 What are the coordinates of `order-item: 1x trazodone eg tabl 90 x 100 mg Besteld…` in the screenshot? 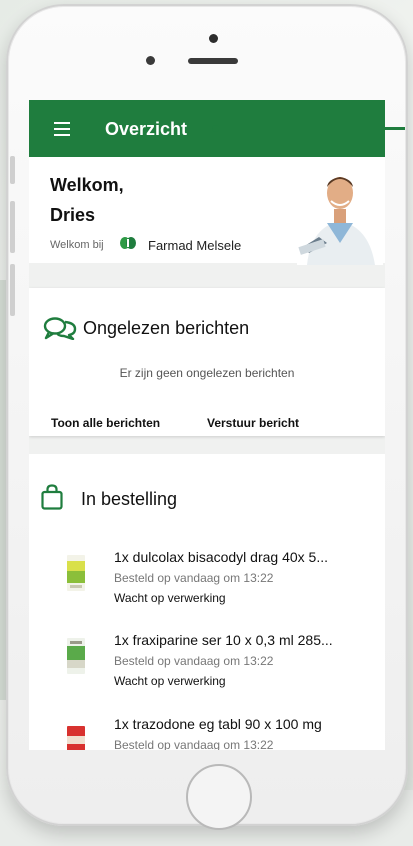 It's located at (207, 733).